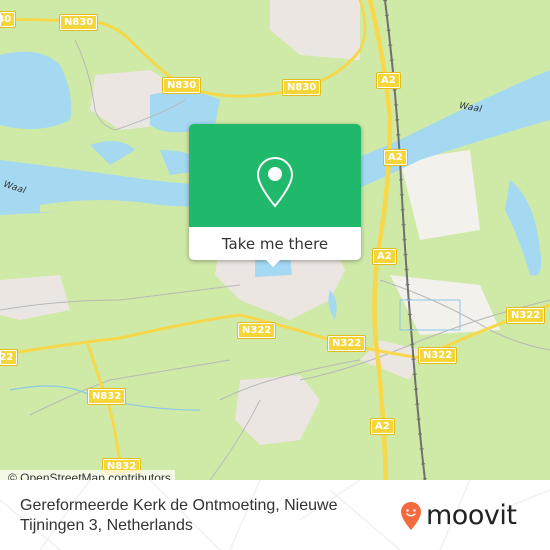  Describe the element at coordinates (130, 387) in the screenshot. I see `minor-road` at that location.